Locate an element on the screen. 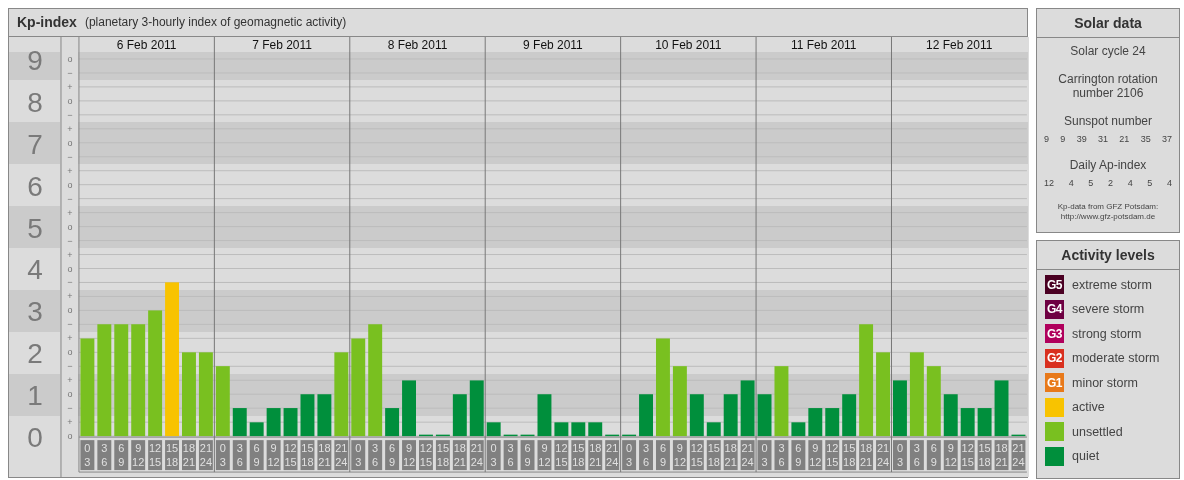  ap-value: 2 is located at coordinates (1110, 183).